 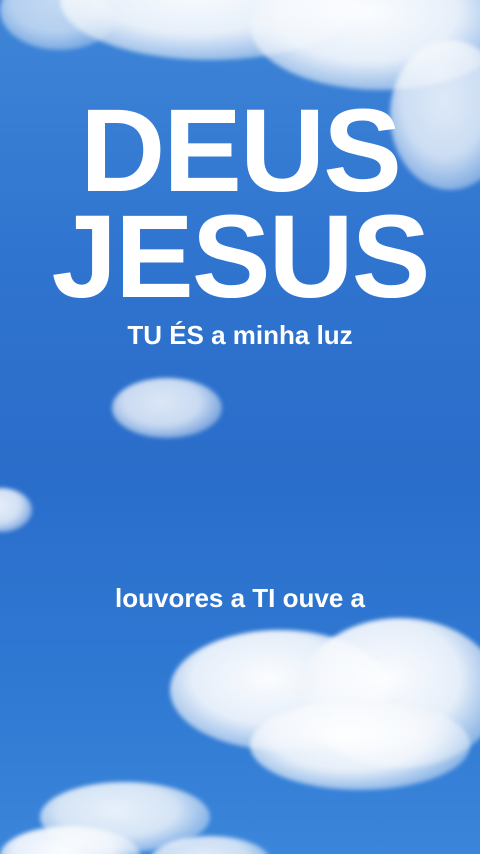 What do you see at coordinates (241, 257) in the screenshot?
I see `title-line-jesus: JESUS` at bounding box center [241, 257].